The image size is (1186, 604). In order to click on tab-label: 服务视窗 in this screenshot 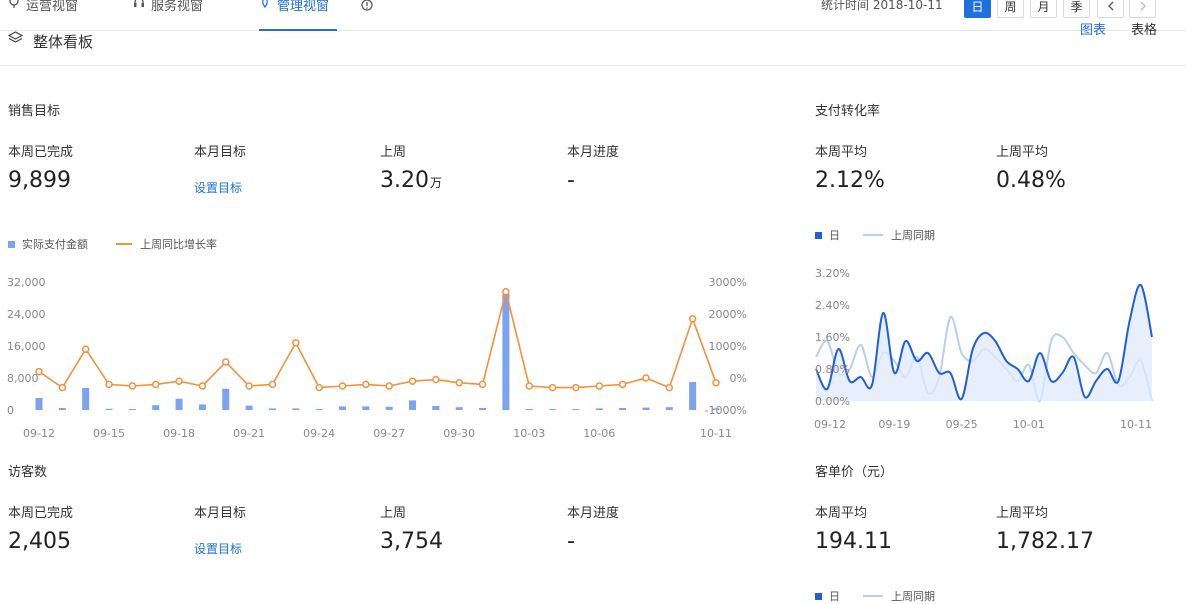, I will do `click(177, 7)`.